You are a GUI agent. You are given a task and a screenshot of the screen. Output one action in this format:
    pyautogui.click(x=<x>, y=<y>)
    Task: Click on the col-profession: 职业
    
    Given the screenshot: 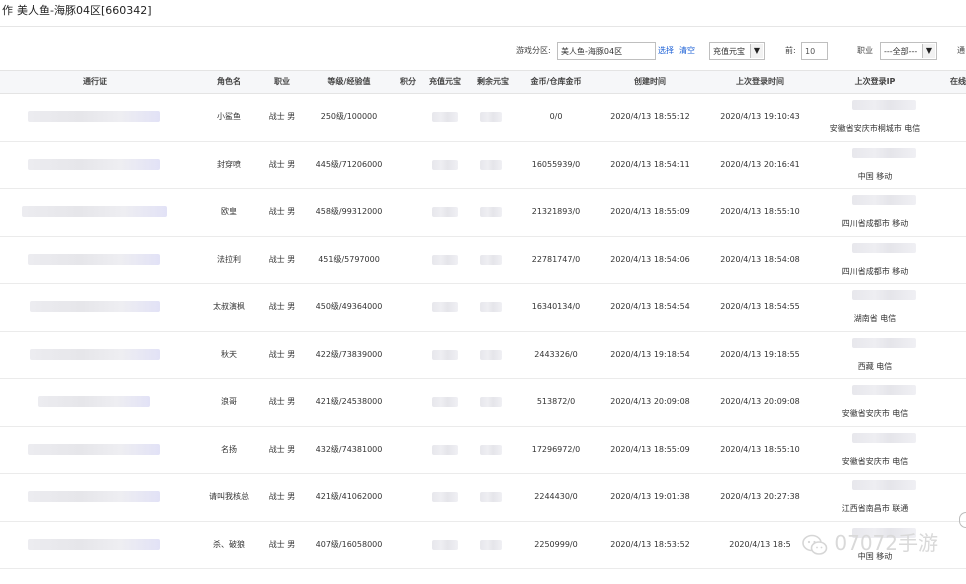 What is the action you would take?
    pyautogui.click(x=282, y=82)
    